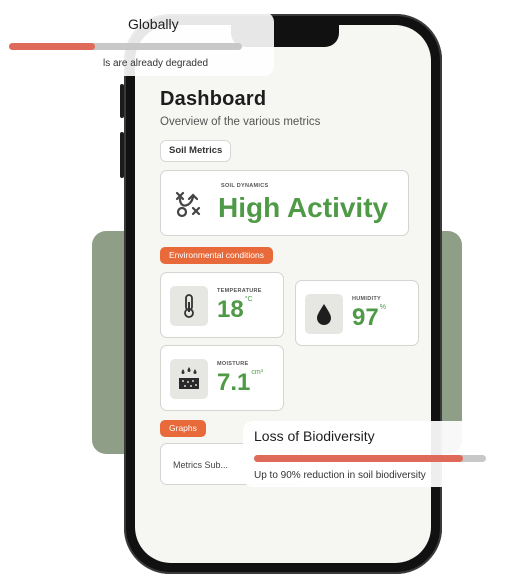  What do you see at coordinates (240, 122) in the screenshot?
I see `page-subtitle: Overview of the various metrics` at bounding box center [240, 122].